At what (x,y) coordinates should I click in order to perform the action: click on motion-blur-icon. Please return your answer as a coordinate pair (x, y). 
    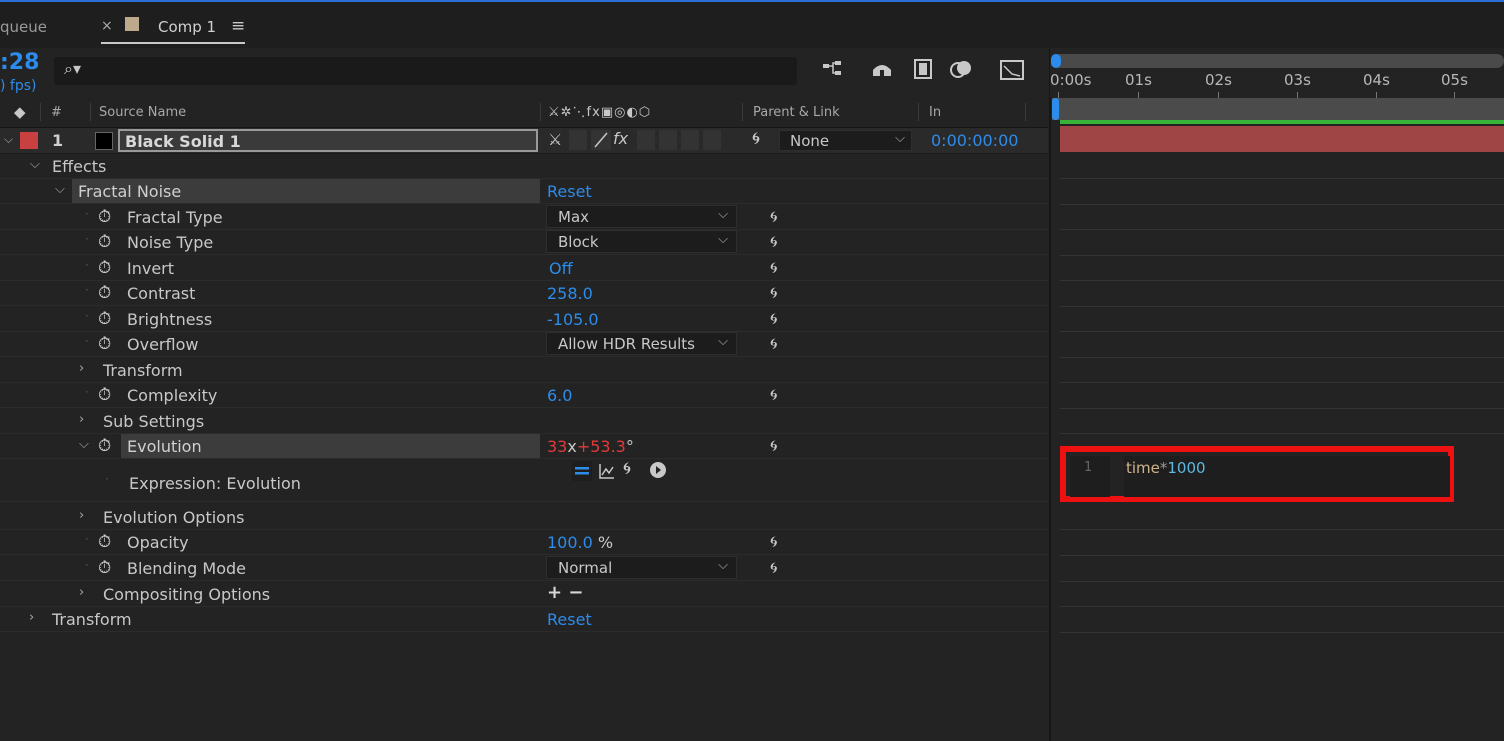
    Looking at the image, I should click on (962, 71).